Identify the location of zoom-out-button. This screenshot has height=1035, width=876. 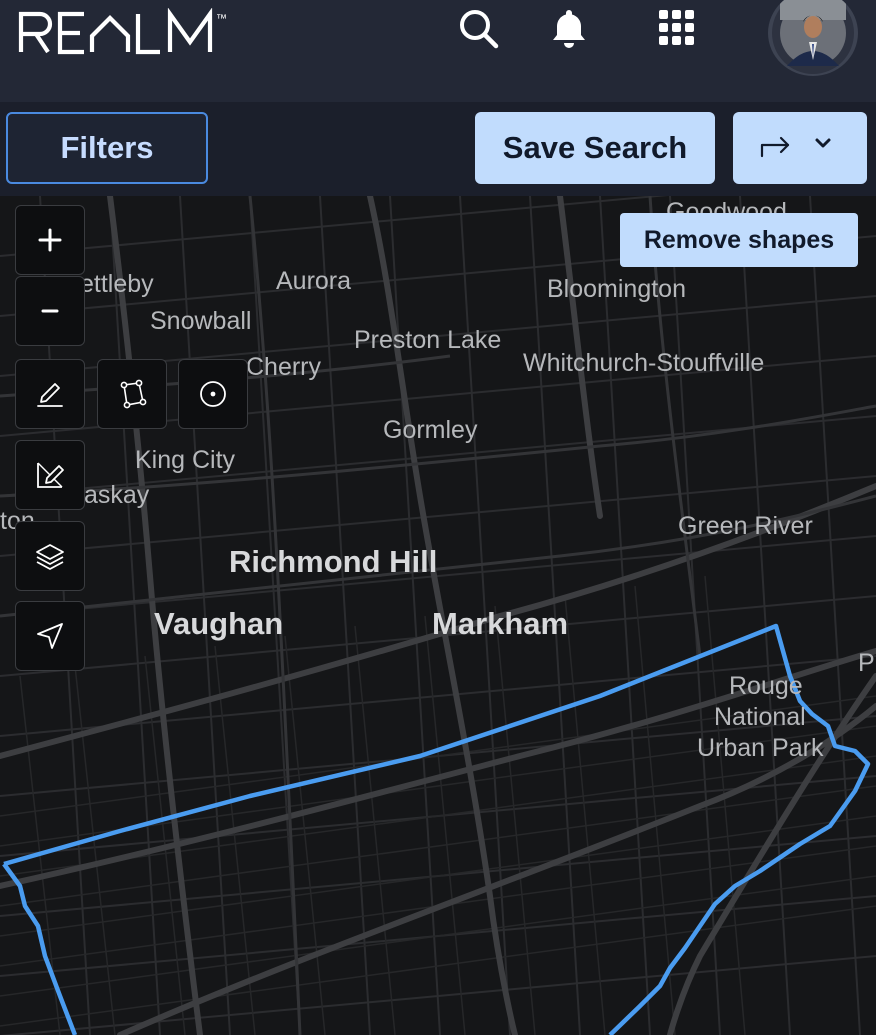
(50, 311).